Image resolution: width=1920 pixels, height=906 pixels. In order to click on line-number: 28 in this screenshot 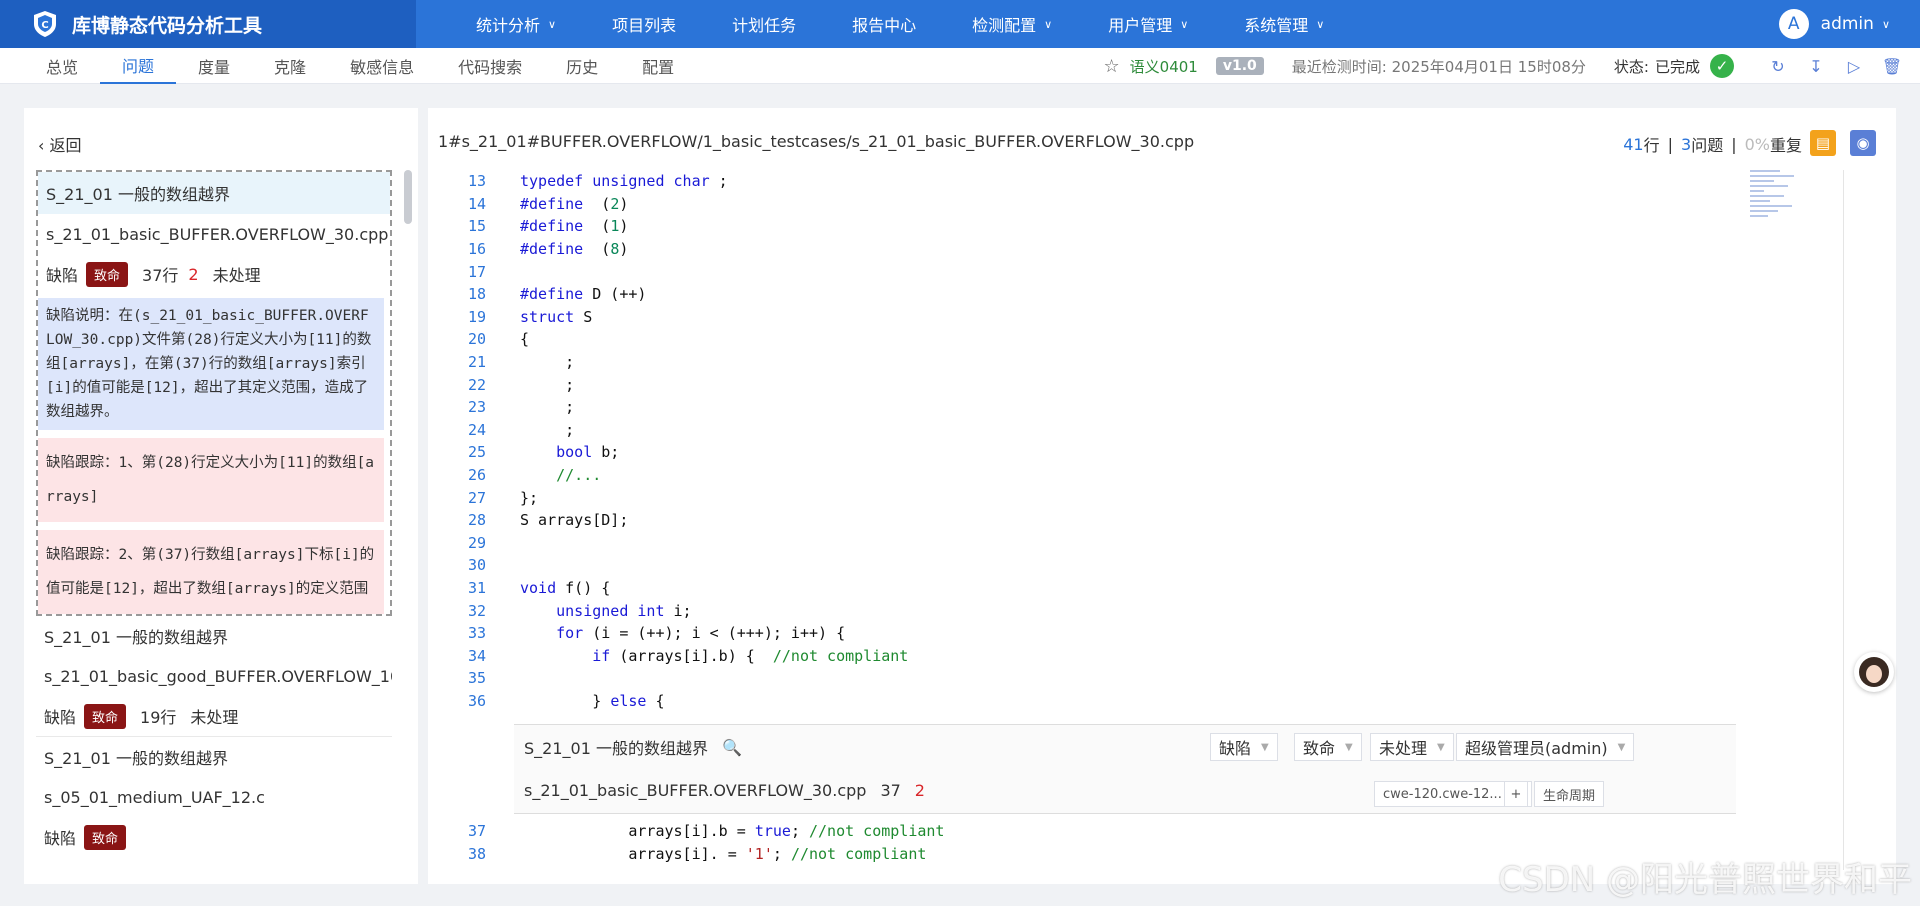, I will do `click(457, 520)`.